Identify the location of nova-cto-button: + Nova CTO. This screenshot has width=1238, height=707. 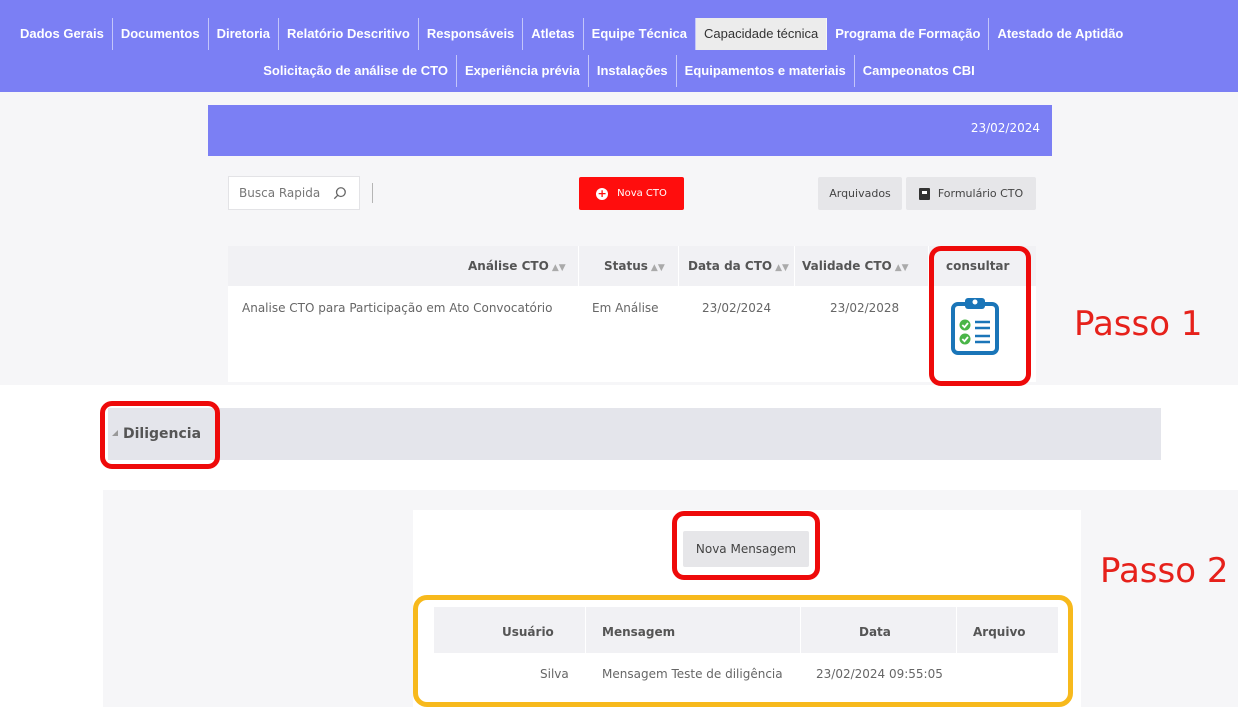
(631, 193).